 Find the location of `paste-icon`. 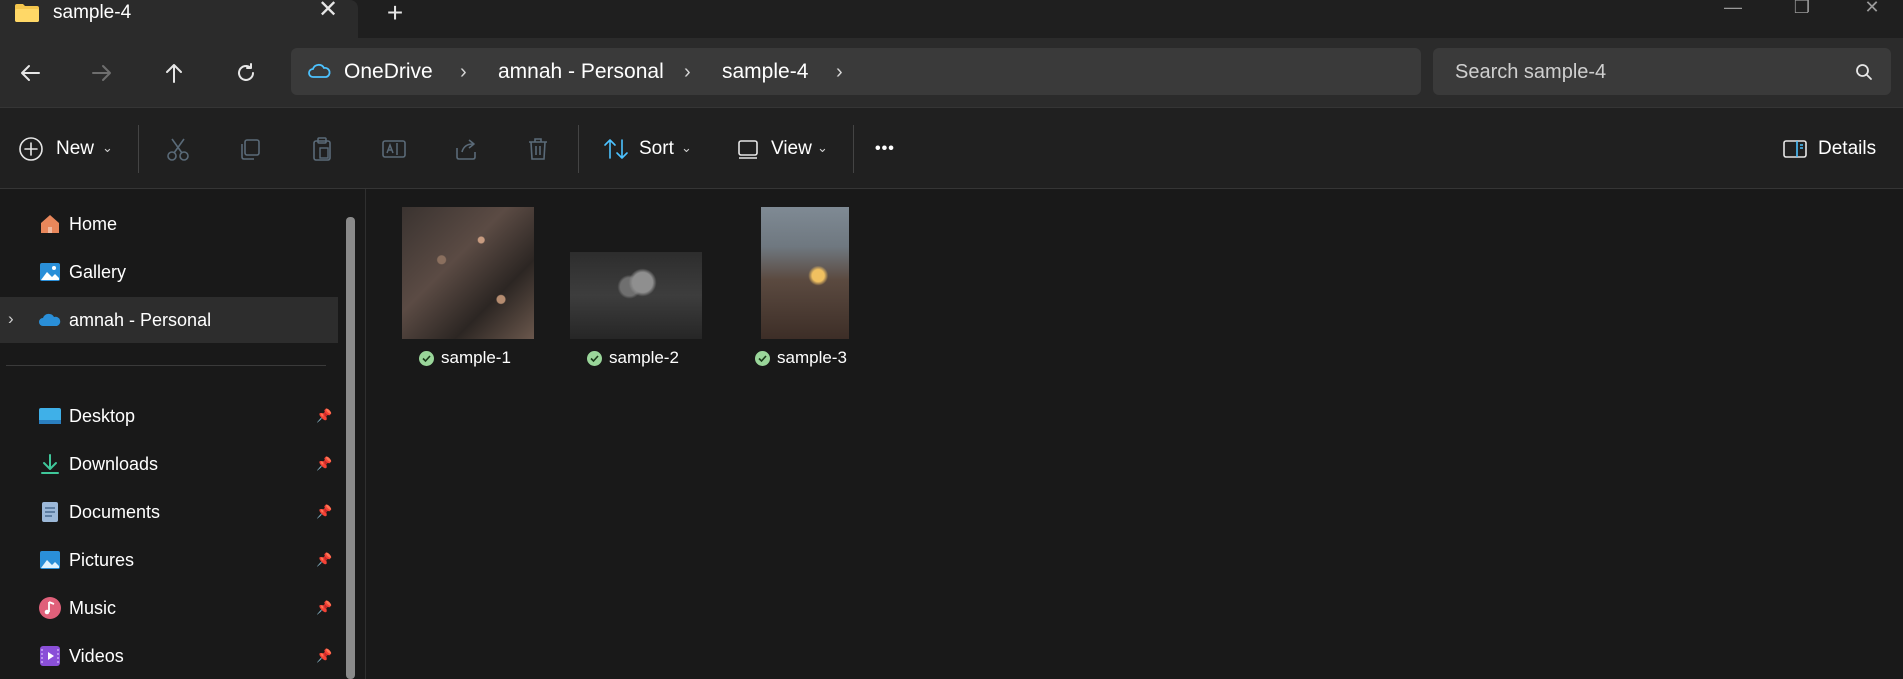

paste-icon is located at coordinates (322, 149).